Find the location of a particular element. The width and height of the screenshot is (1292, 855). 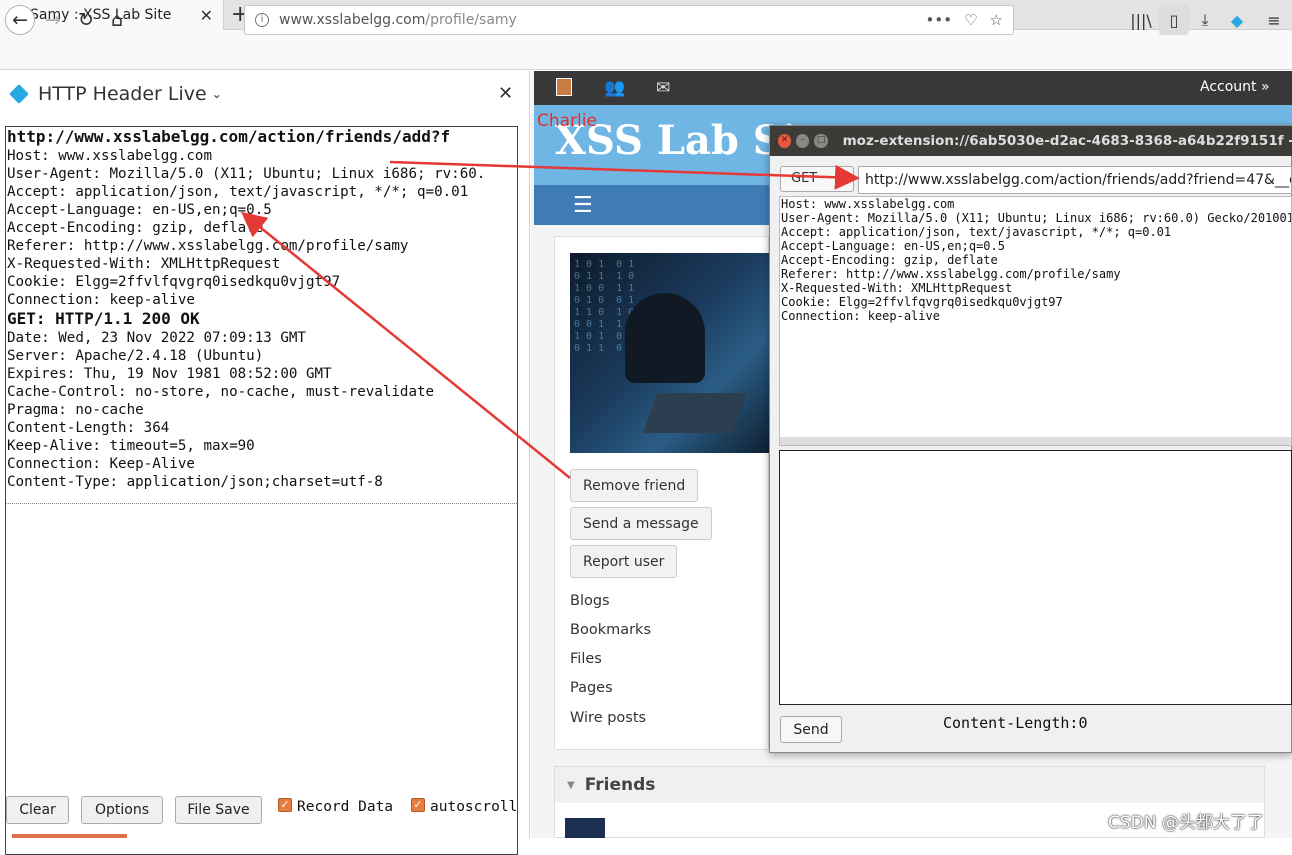

extension-cube-icon is located at coordinates (19, 94).